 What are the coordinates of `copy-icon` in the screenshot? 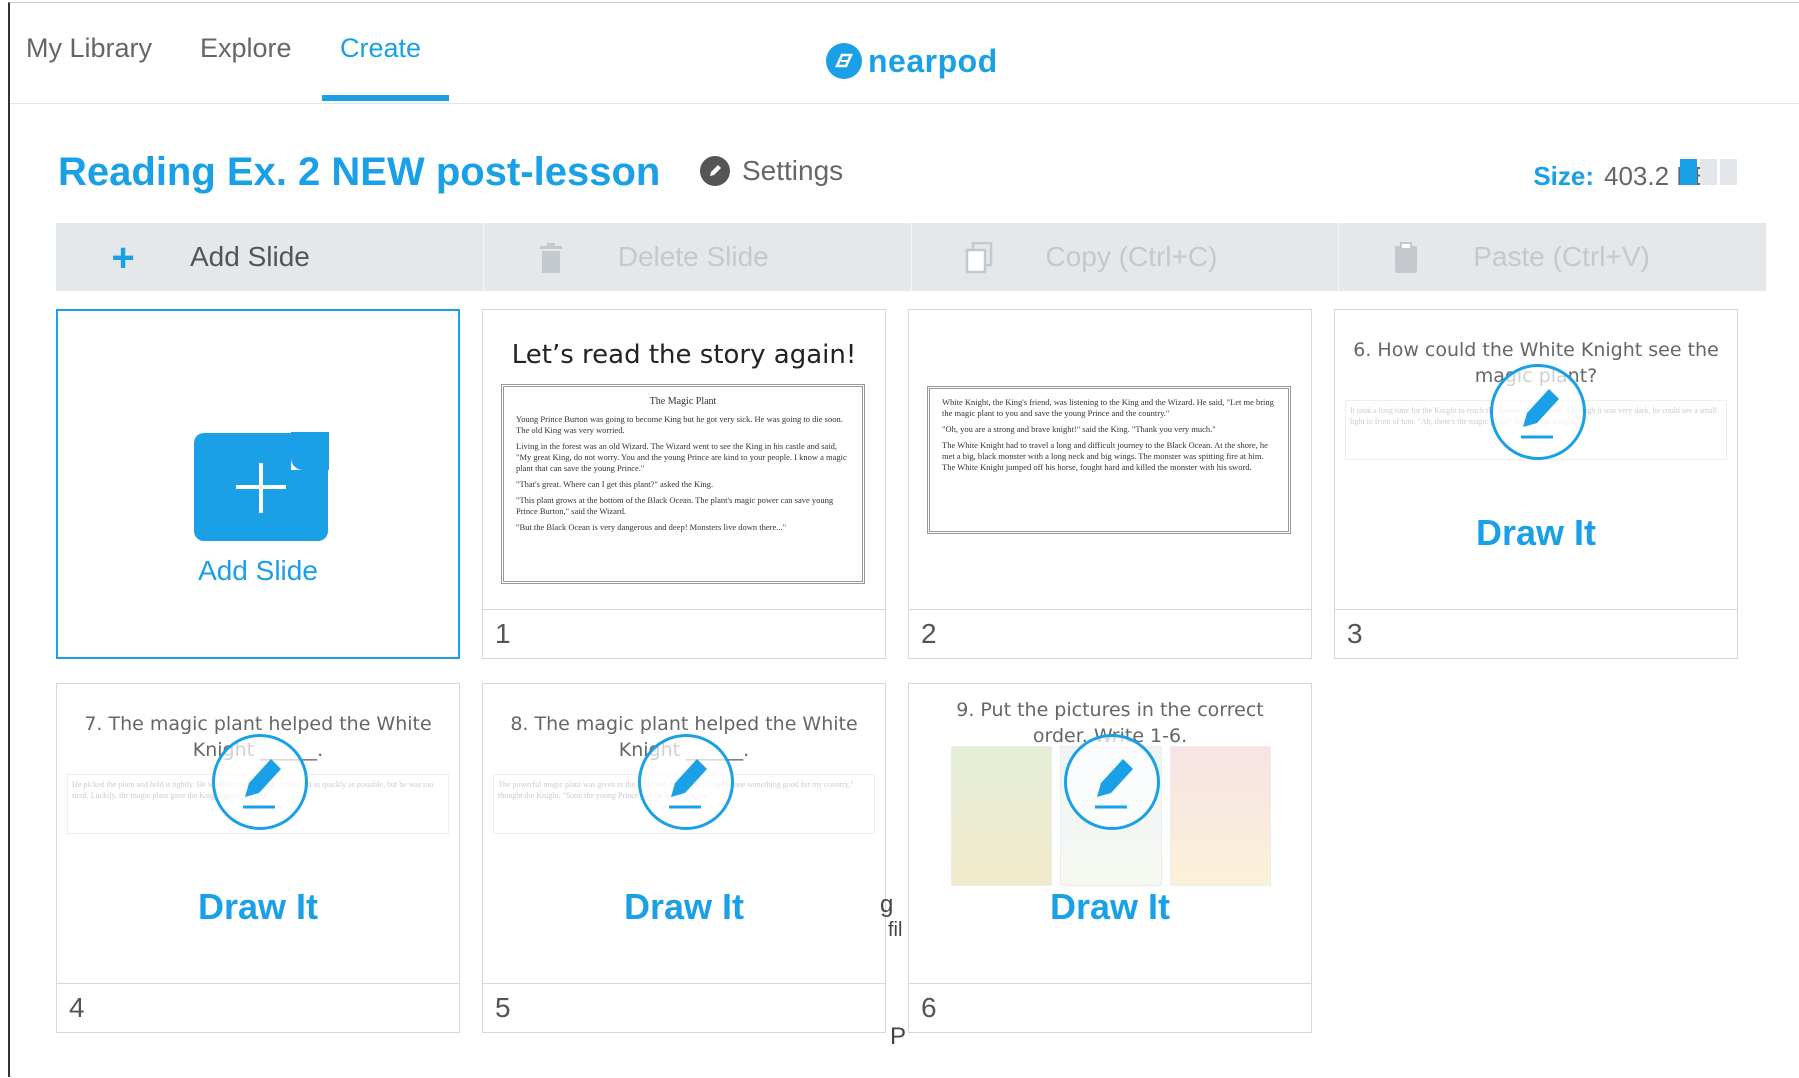 It's located at (979, 258).